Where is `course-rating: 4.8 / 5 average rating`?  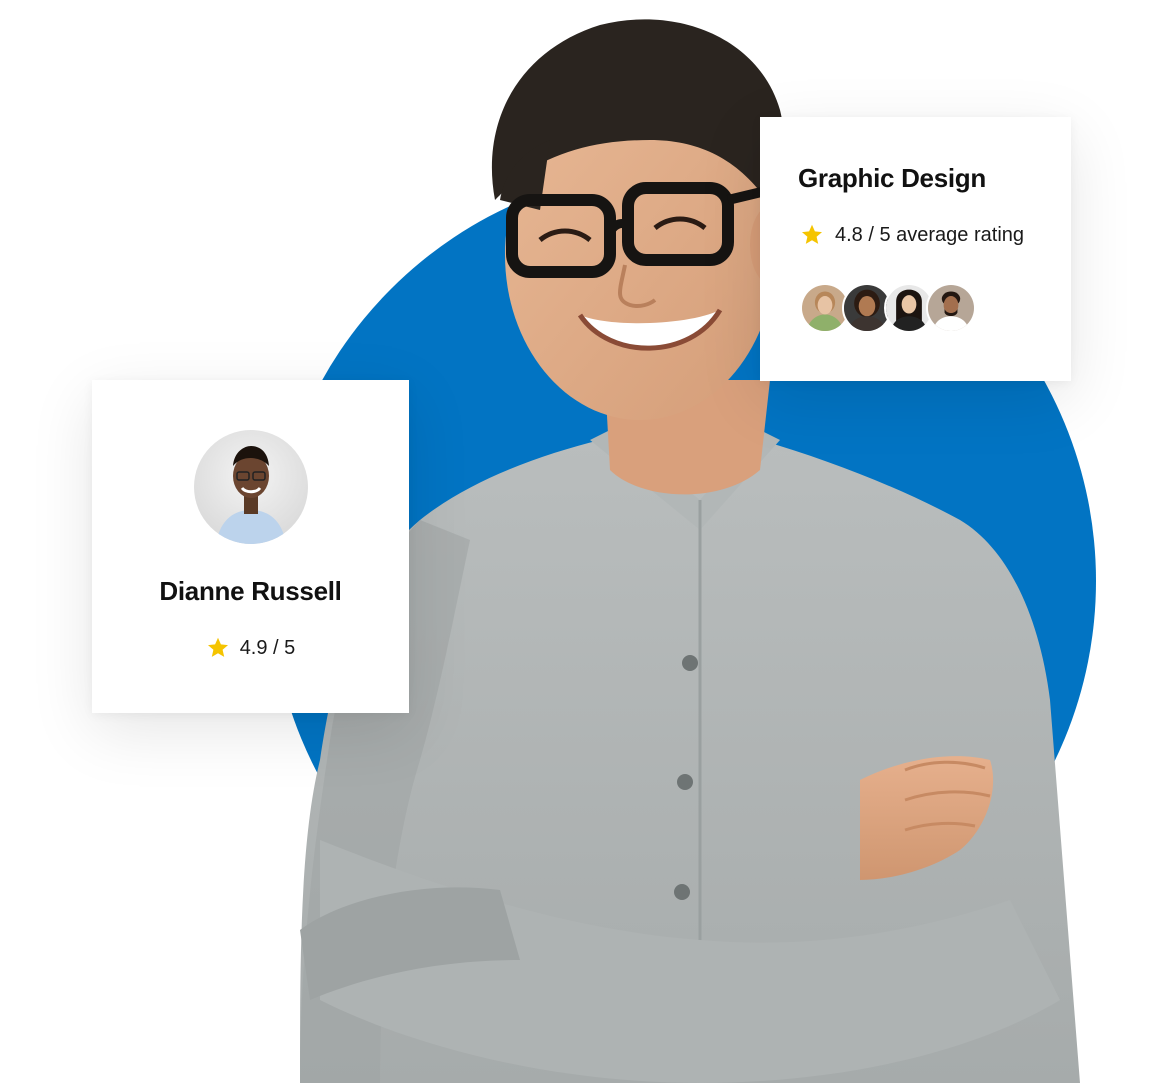
course-rating: 4.8 / 5 average rating is located at coordinates (912, 235).